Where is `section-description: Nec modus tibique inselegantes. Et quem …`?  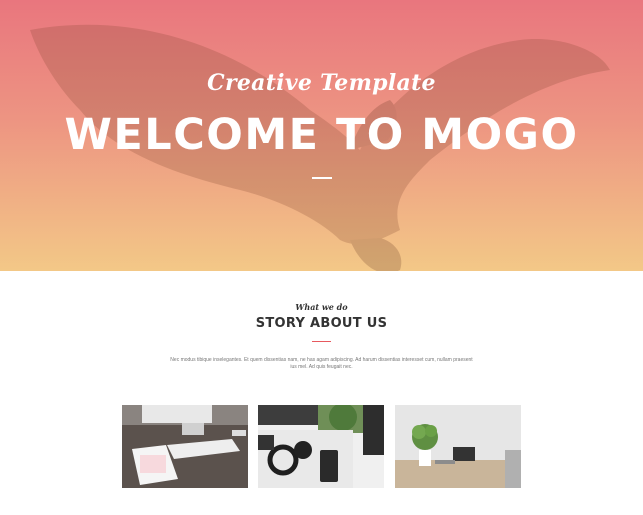
section-description: Nec modus tibique inselegantes. Et quem … is located at coordinates (321, 363).